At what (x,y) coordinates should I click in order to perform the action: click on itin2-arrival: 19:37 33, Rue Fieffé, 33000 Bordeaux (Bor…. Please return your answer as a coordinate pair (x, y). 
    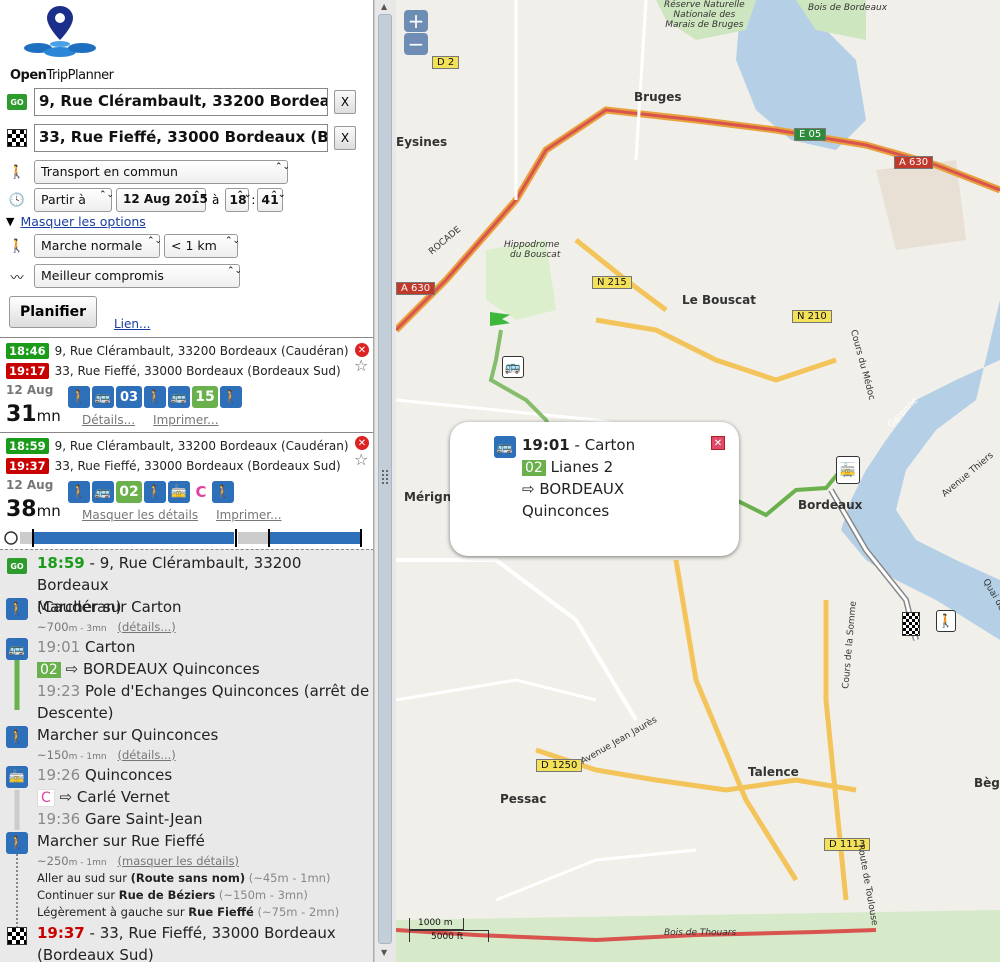
    Looking at the image, I should click on (173, 466).